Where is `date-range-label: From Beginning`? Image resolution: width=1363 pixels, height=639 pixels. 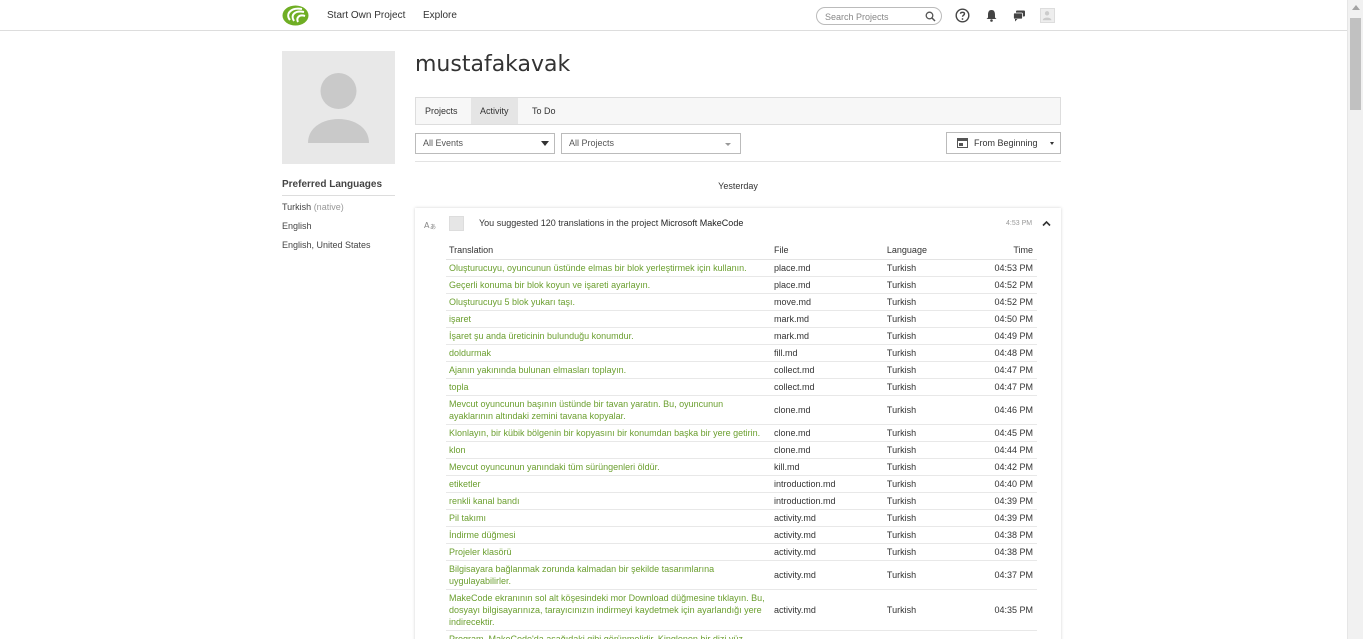
date-range-label: From Beginning is located at coordinates (1006, 143).